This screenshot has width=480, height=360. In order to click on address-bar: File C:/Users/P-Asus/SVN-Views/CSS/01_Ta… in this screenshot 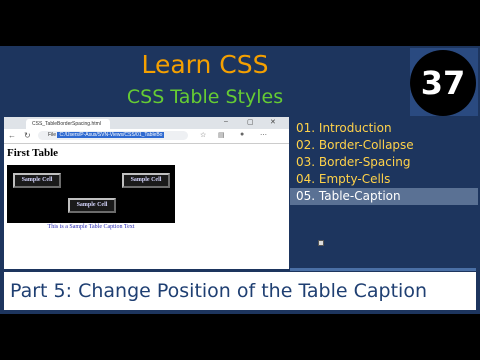, I will do `click(113, 135)`.